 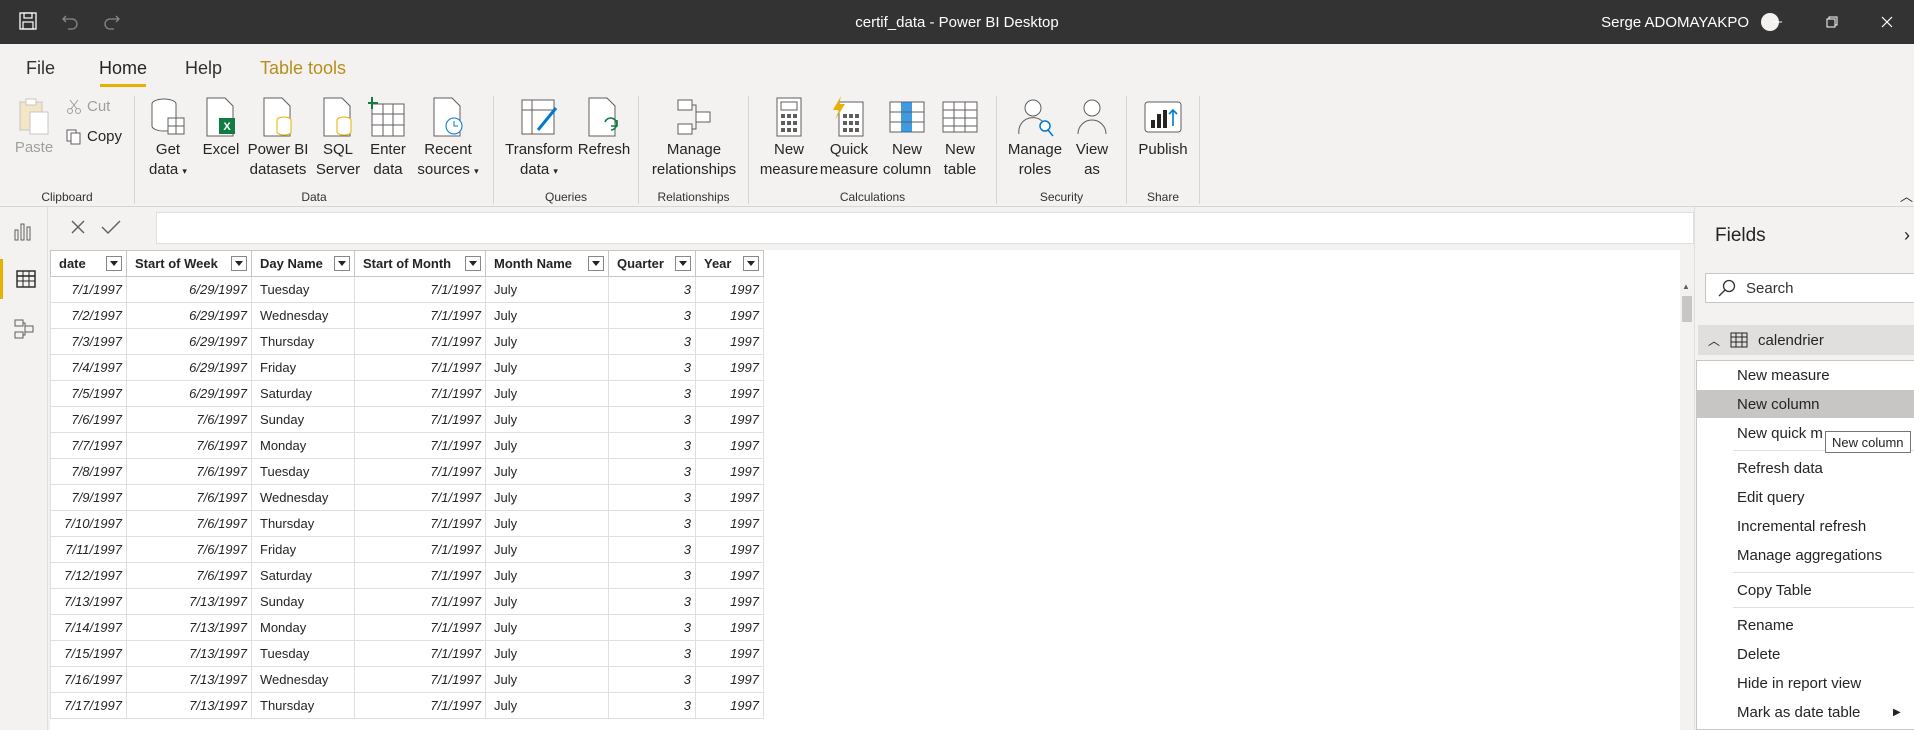 I want to click on tab-file: File, so click(x=40, y=68).